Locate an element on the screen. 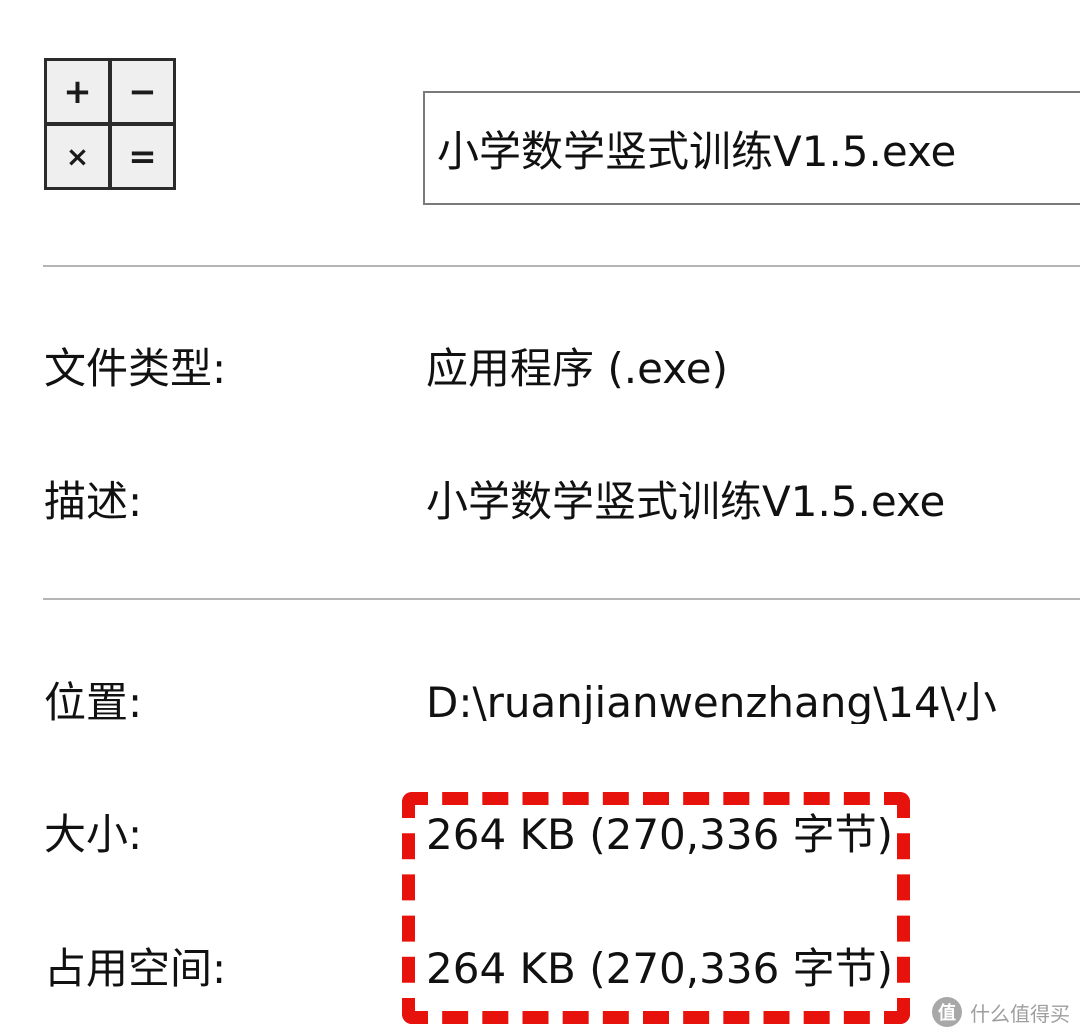 This screenshot has height=1035, width=1080. watermark-text: 什么值得买 is located at coordinates (1020, 1013).